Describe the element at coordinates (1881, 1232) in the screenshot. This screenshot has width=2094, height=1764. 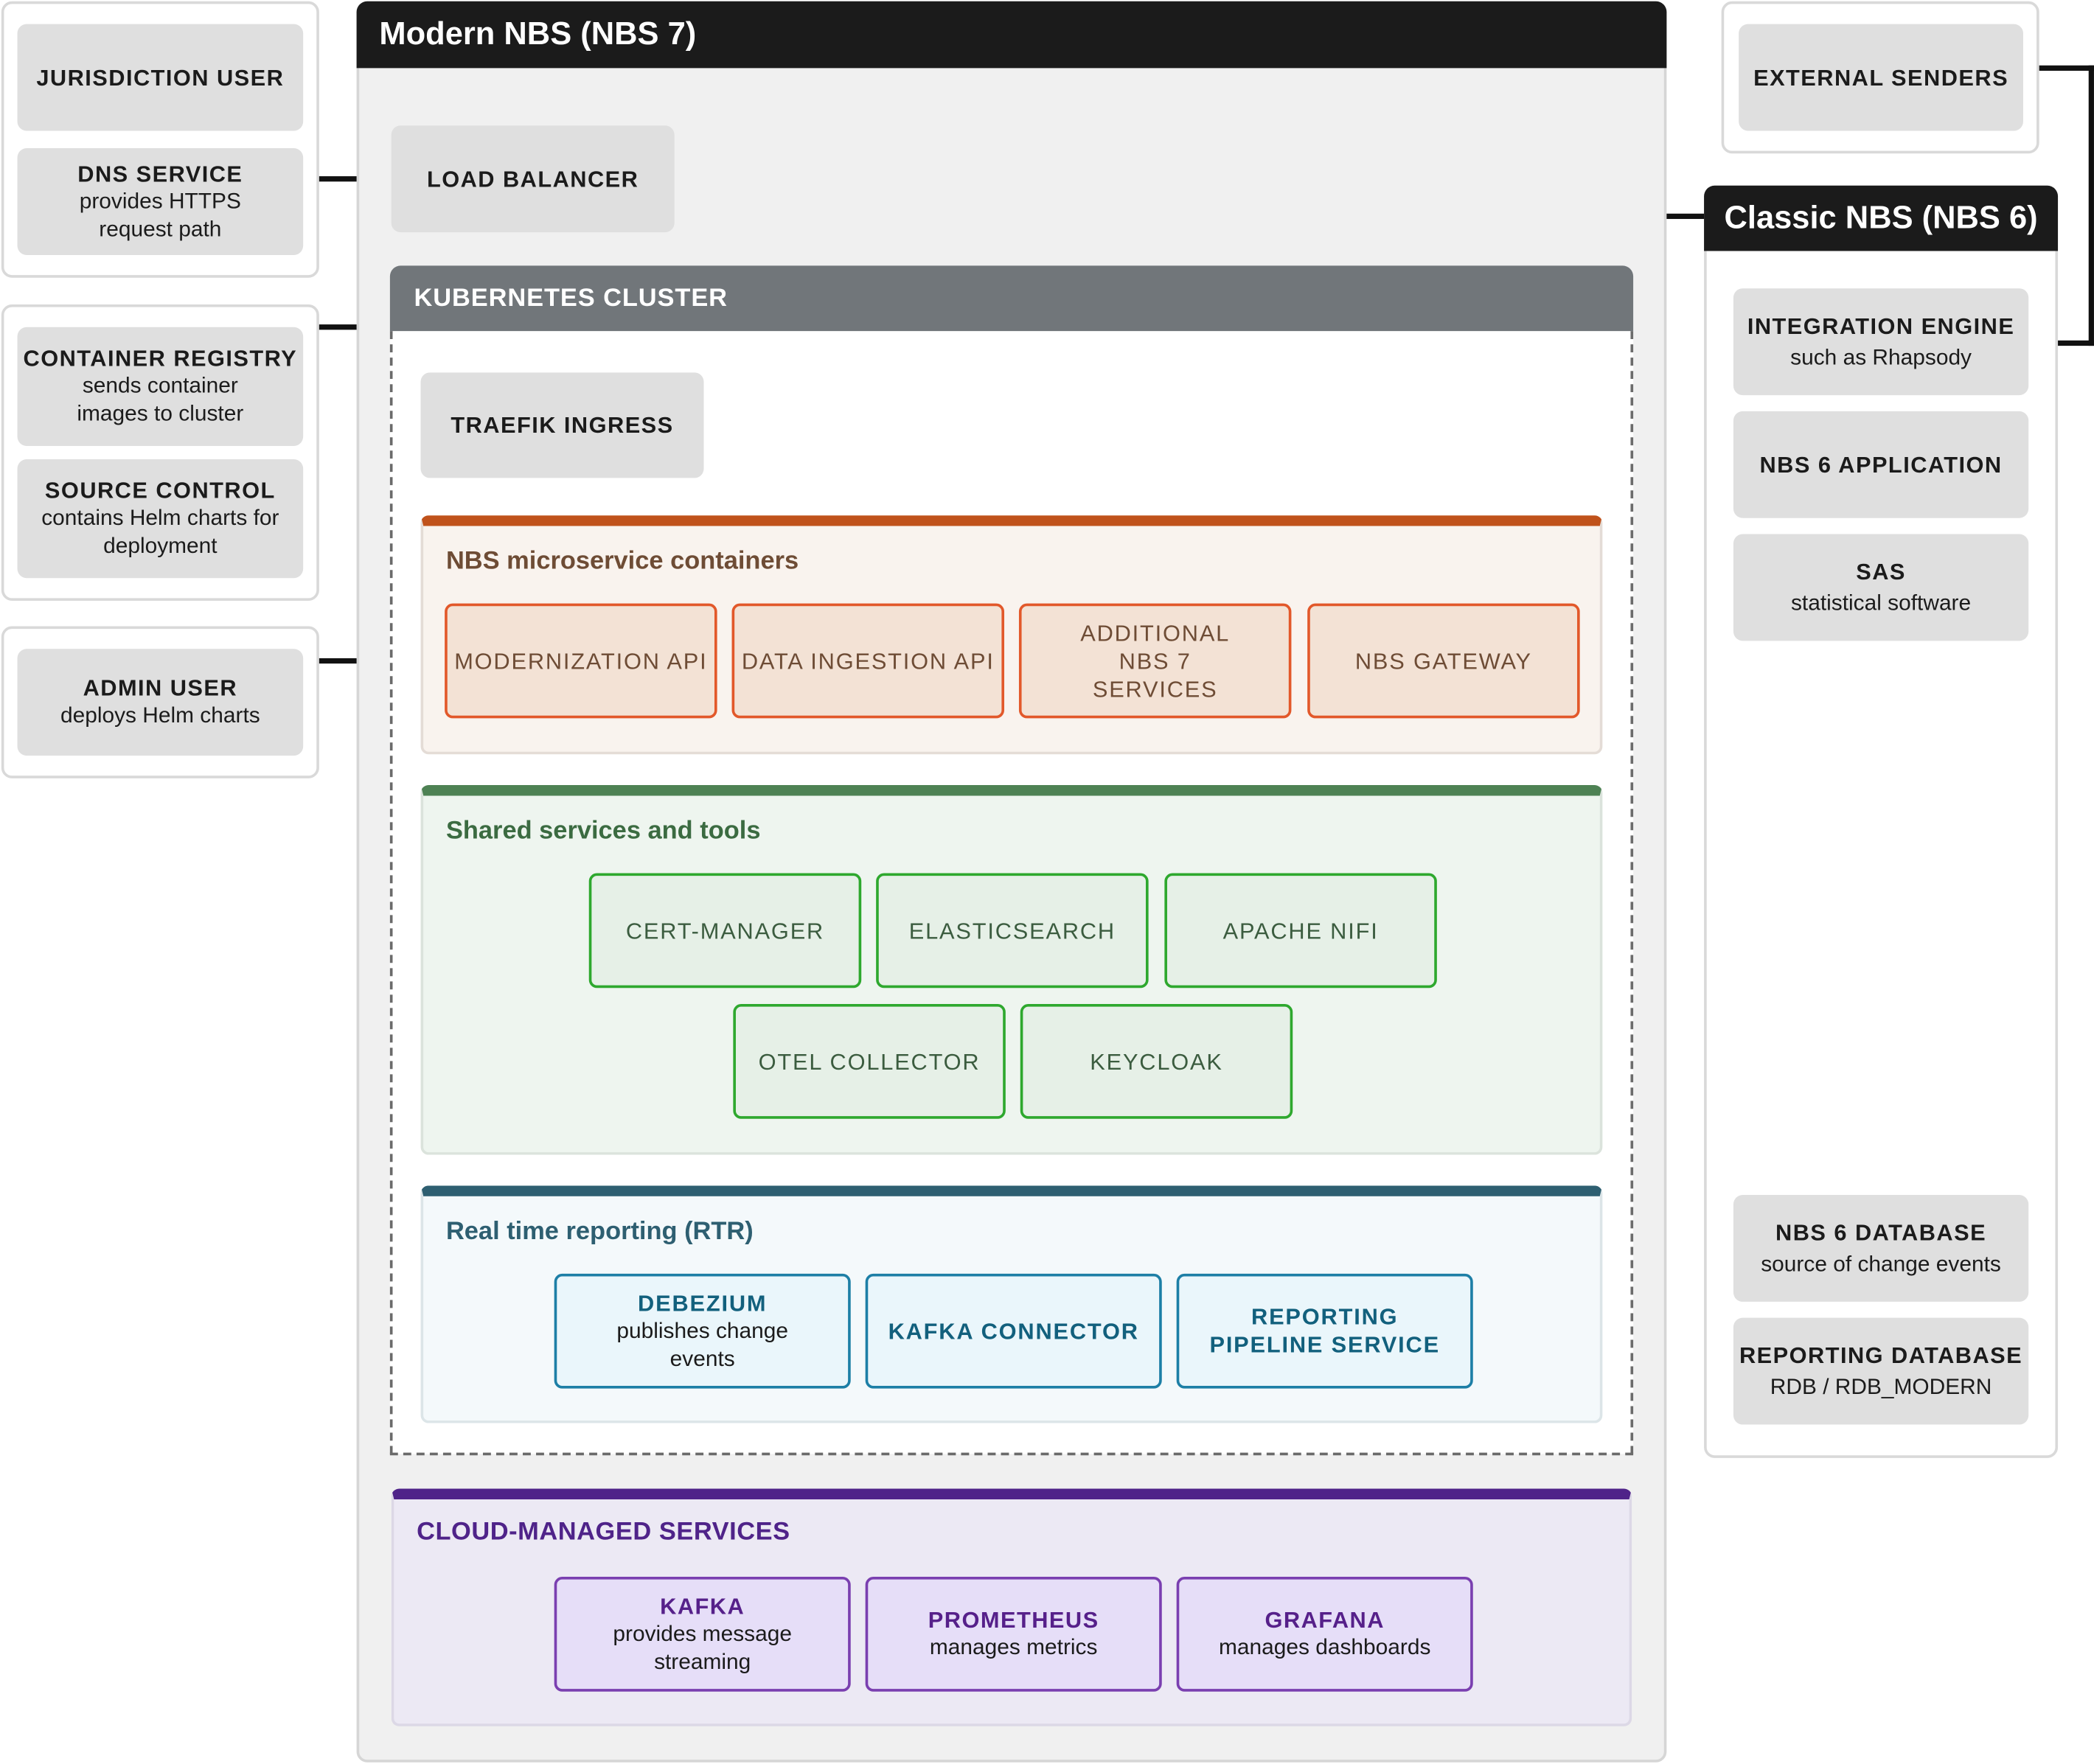
I see `nbs6-database-title: NBS 6 DATABASE` at that location.